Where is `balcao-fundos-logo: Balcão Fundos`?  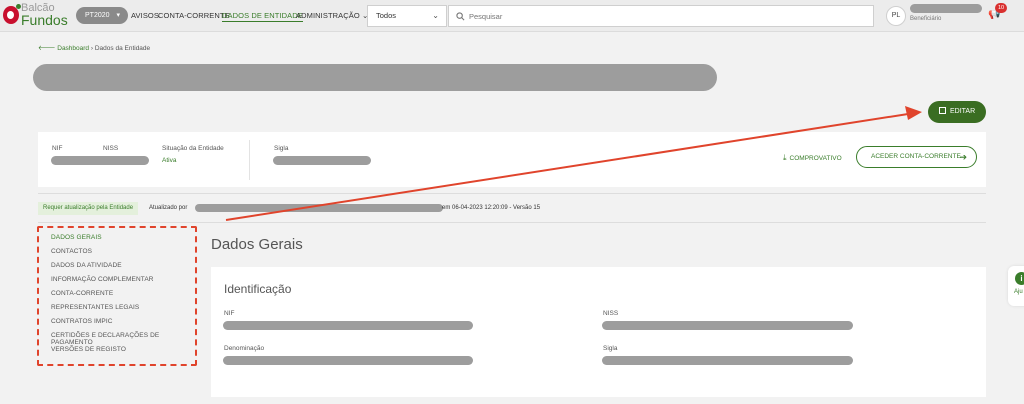 balcao-fundos-logo: Balcão Fundos is located at coordinates (35, 16).